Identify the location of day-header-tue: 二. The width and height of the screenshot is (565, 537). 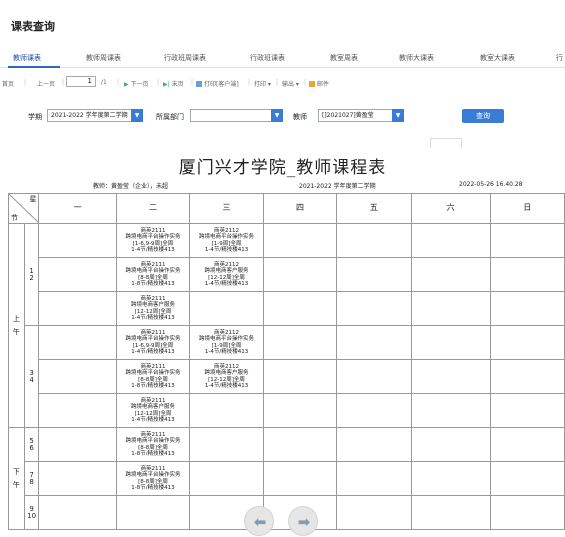
(153, 208).